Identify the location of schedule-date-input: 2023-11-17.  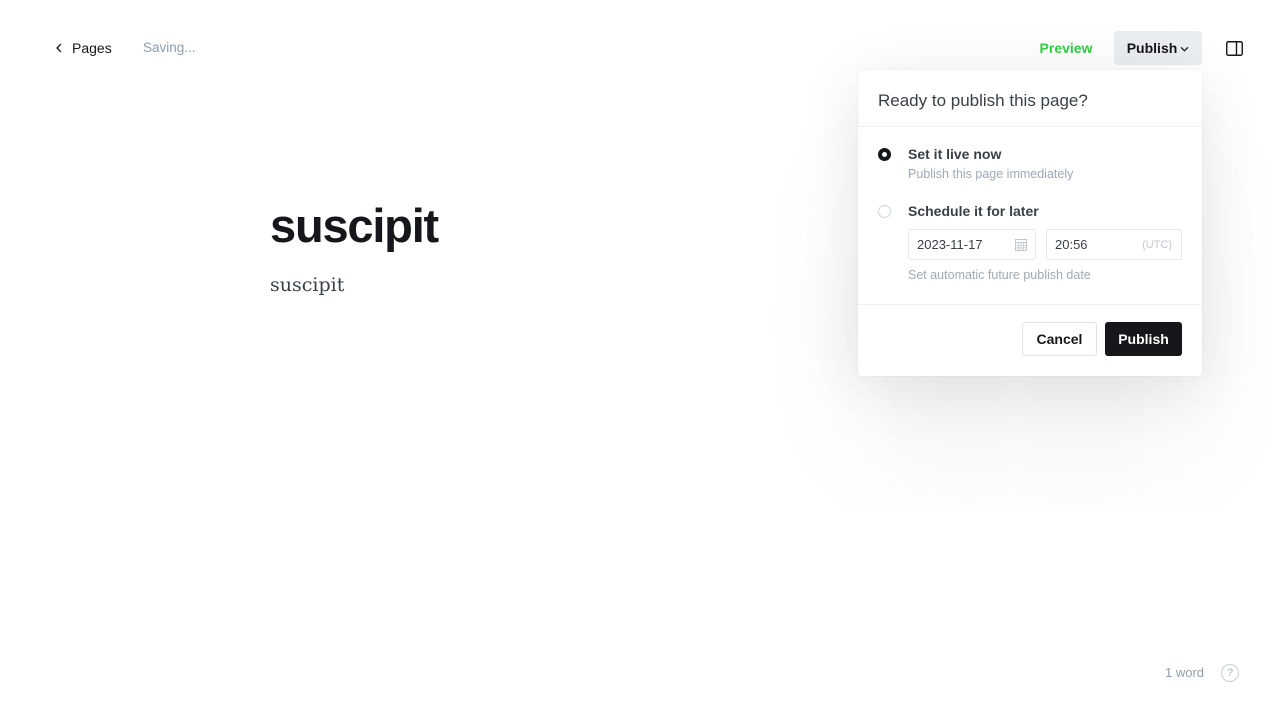
(972, 244).